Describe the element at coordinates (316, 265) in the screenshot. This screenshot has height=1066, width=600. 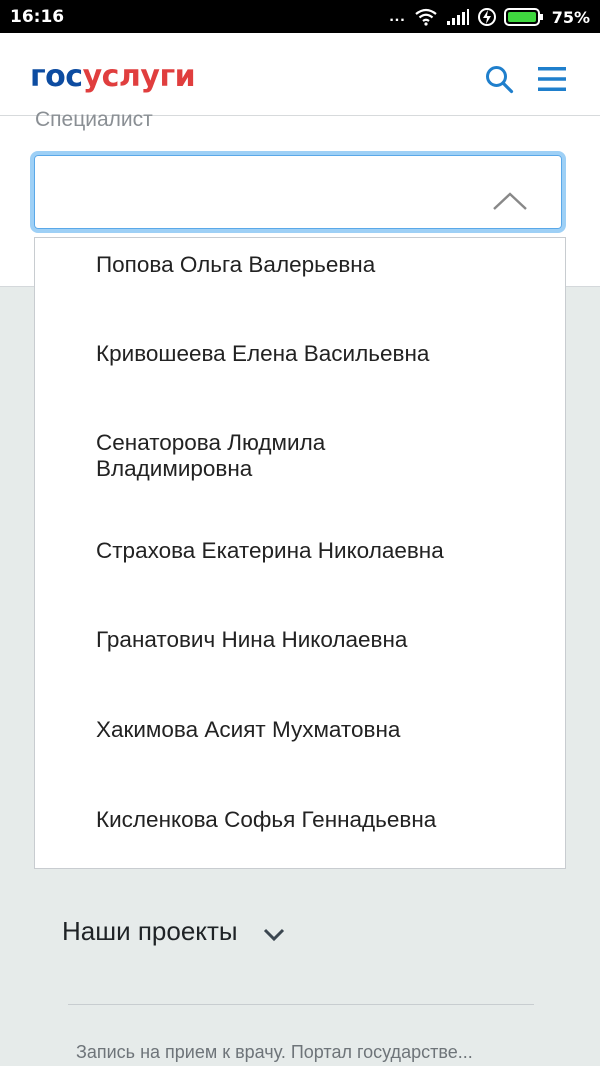
I see `dropdown-option: Попова Ольга Валерьевна` at that location.